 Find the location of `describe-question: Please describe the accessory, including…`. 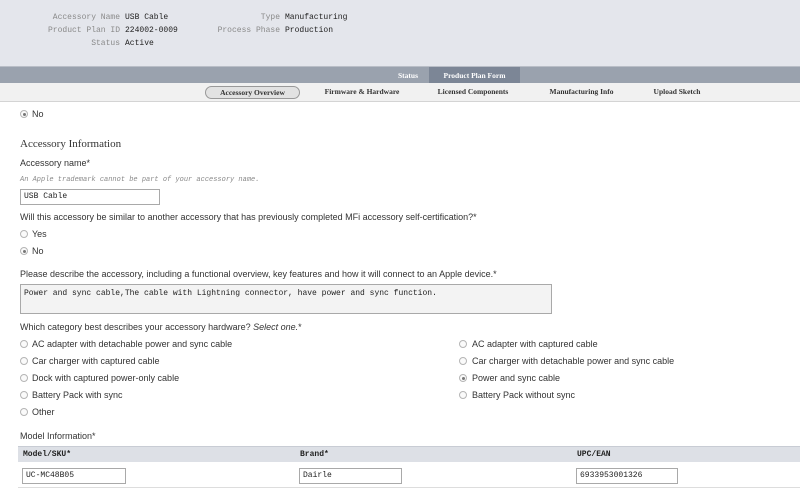

describe-question: Please describe the accessory, including… is located at coordinates (258, 274).